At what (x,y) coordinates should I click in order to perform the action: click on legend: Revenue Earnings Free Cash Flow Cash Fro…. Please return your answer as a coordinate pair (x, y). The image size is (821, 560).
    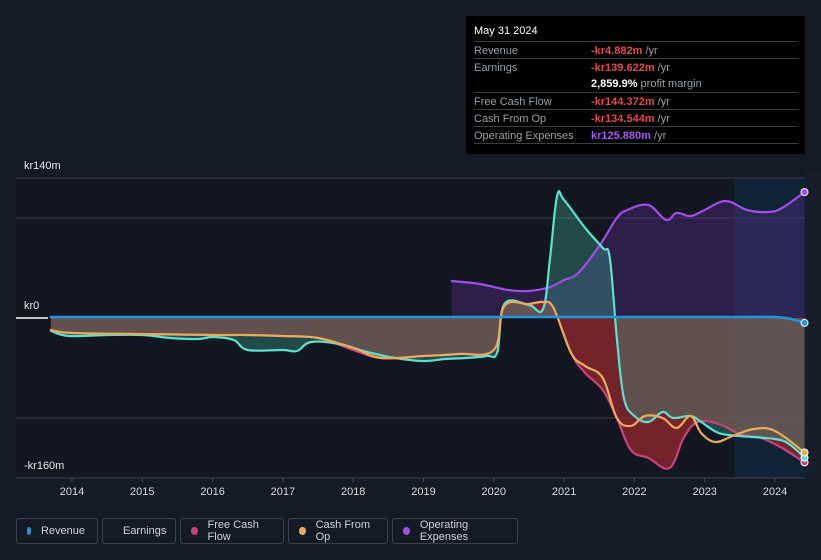
    Looking at the image, I should click on (267, 532).